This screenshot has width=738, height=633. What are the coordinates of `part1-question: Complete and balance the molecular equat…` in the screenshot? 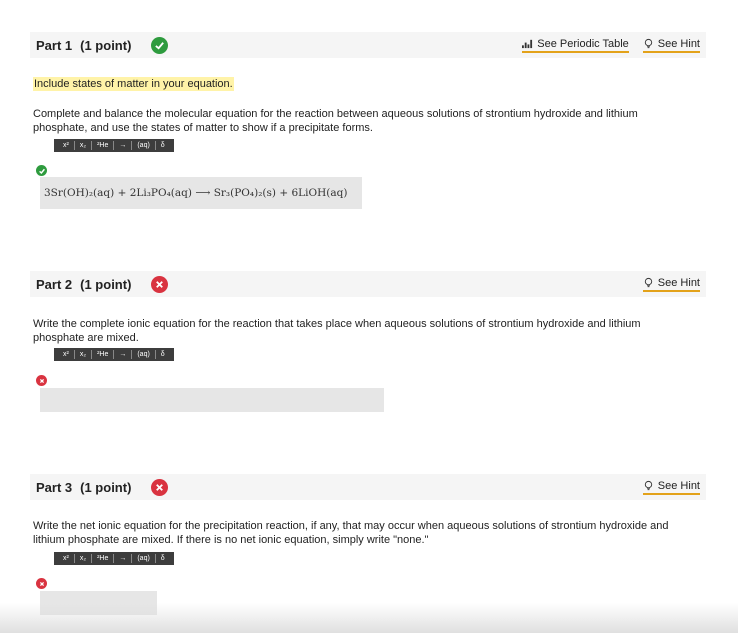 It's located at (335, 121).